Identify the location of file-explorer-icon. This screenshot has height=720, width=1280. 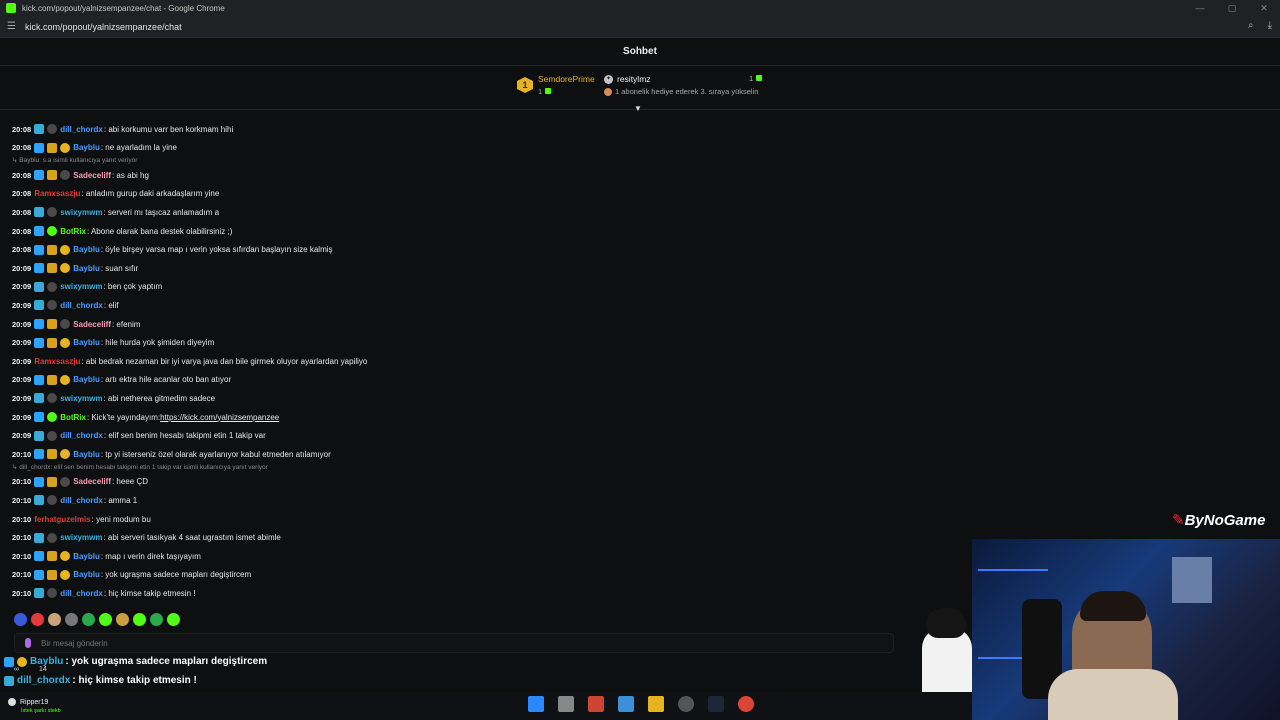
(656, 704).